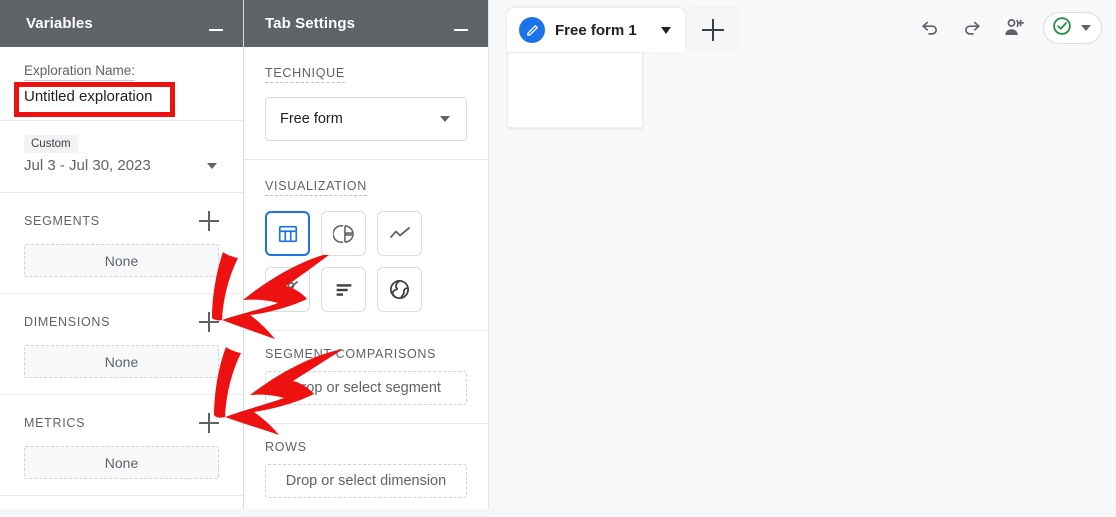 The image size is (1116, 517). I want to click on segments-section: SEGMENTS None, so click(121, 243).